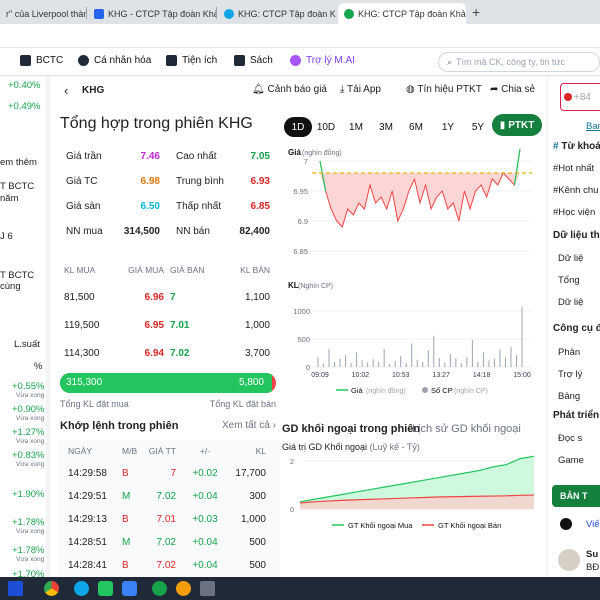 The height and width of the screenshot is (600, 600). What do you see at coordinates (471, 391) in the screenshot?
I see `legend-volume-unit: (nghìn CP)` at bounding box center [471, 391].